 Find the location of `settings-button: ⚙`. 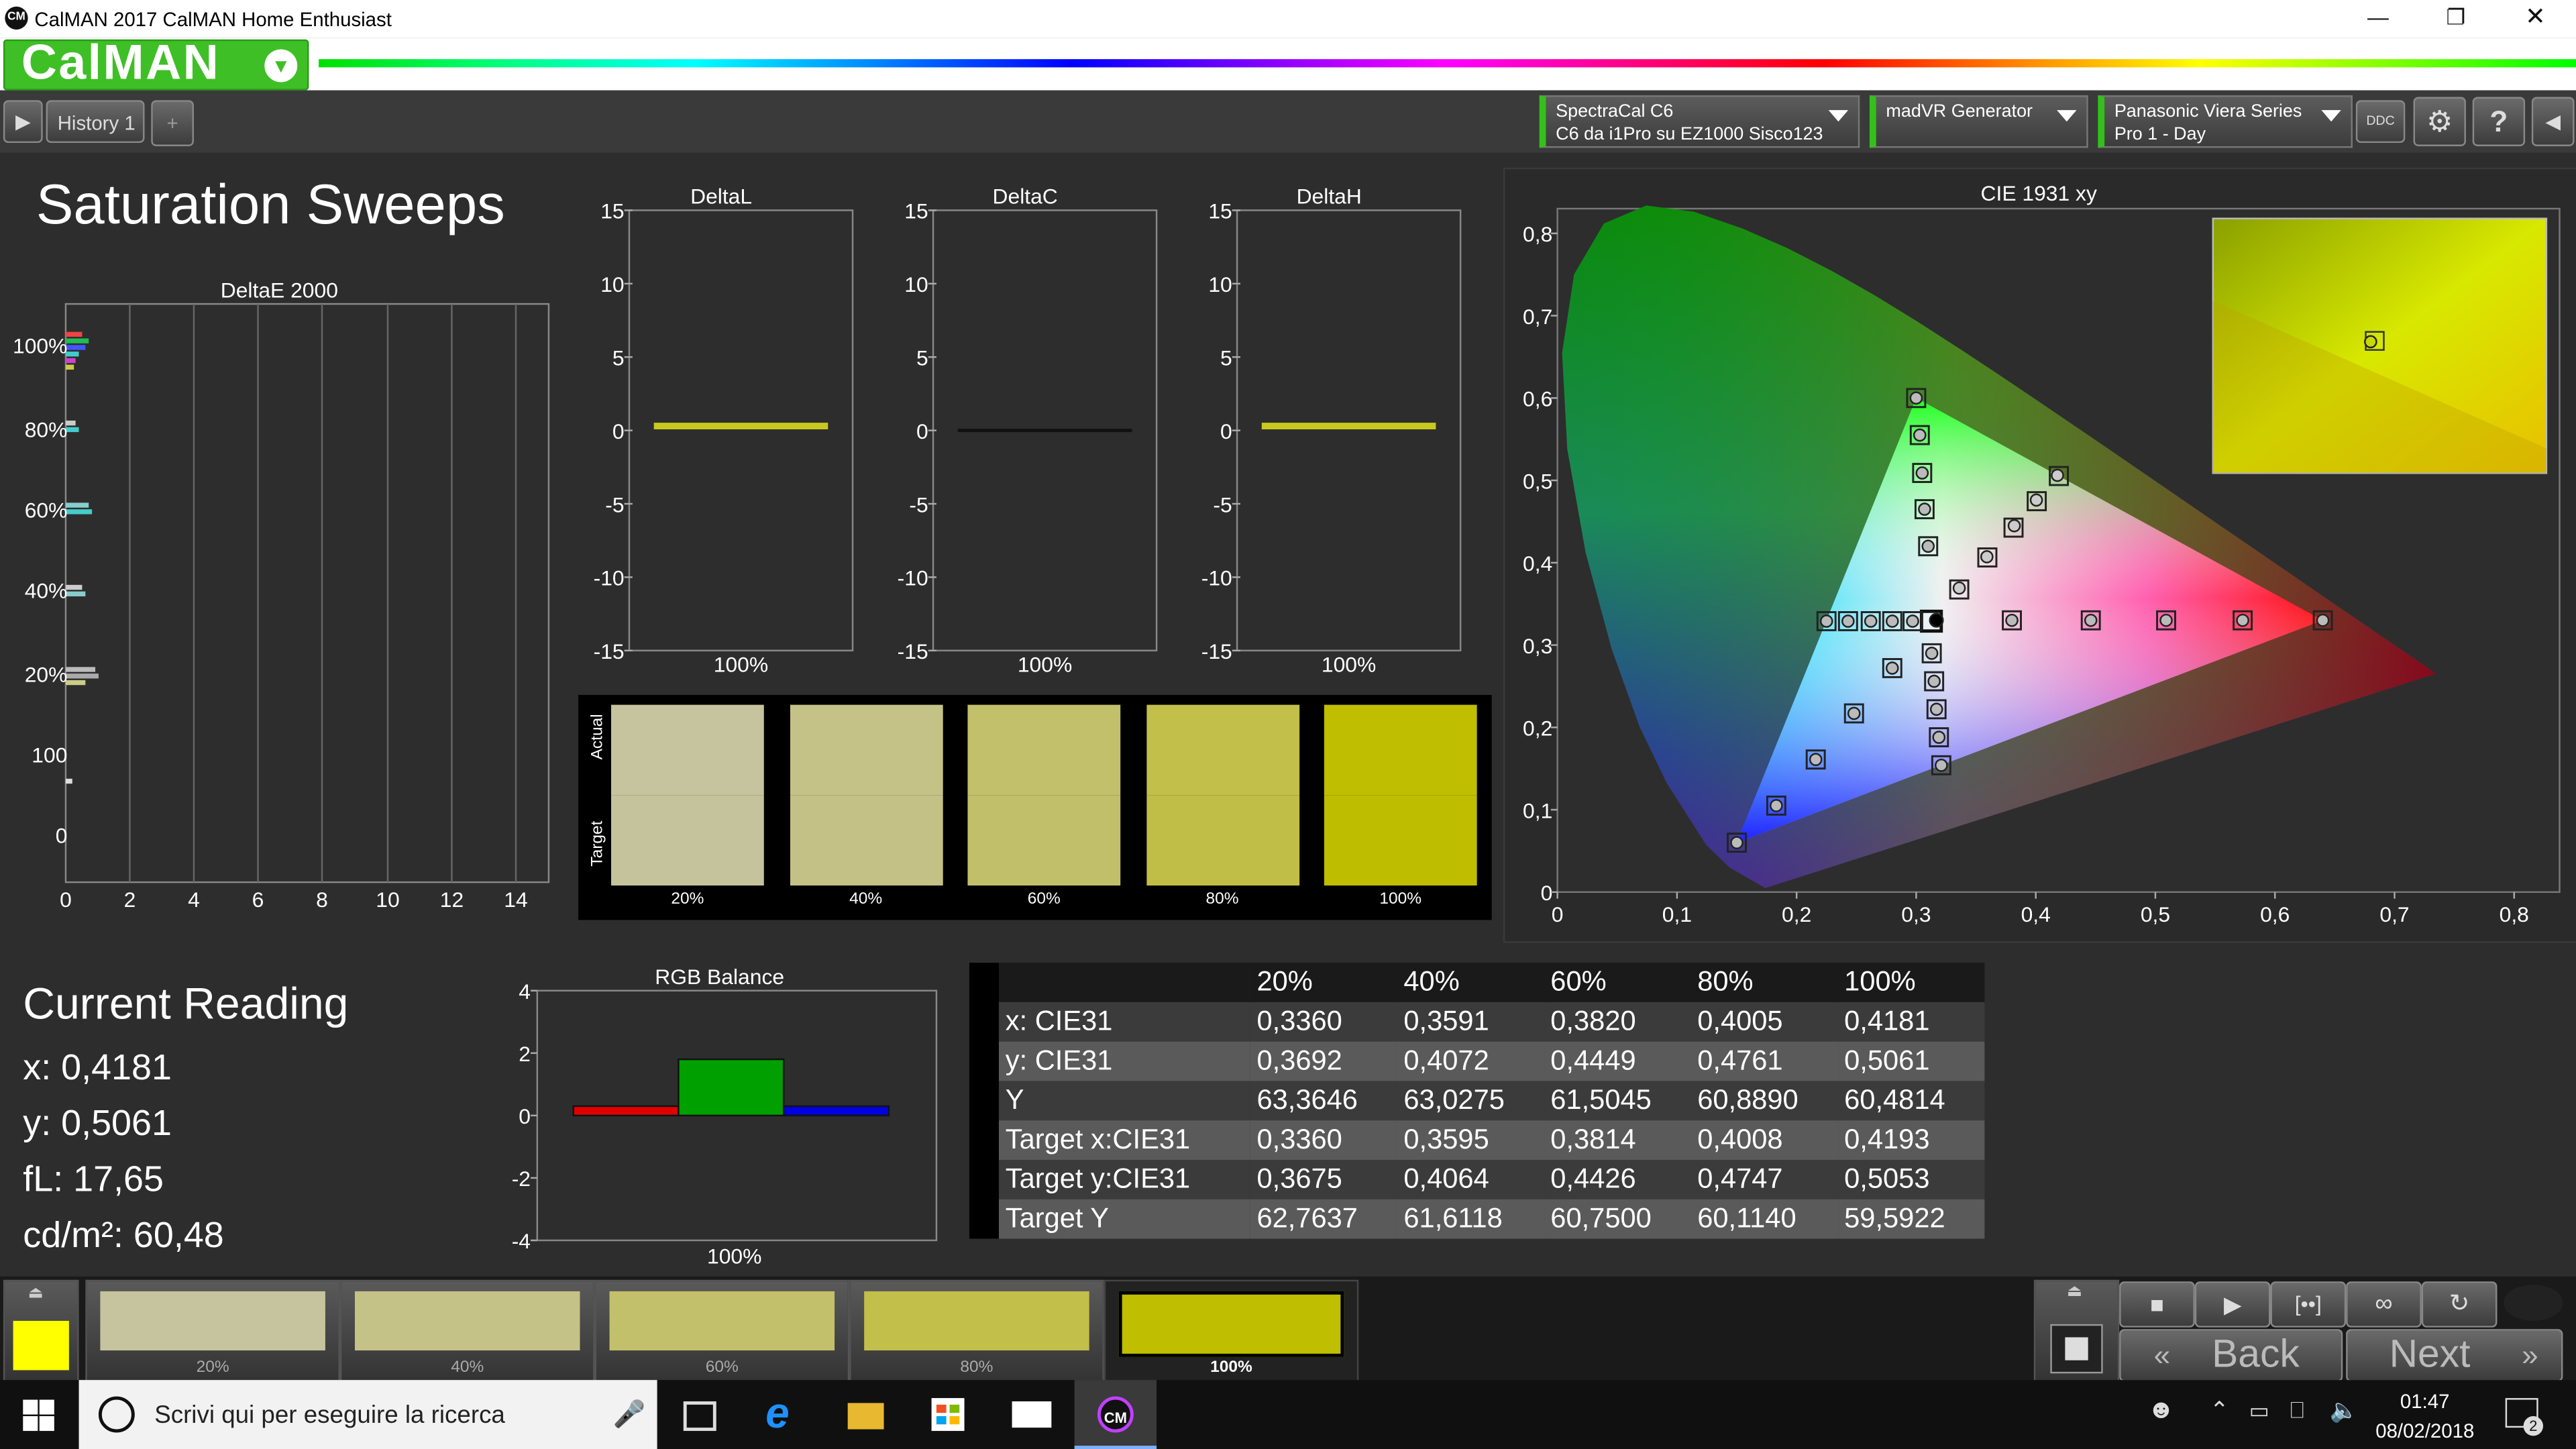

settings-button: ⚙ is located at coordinates (2439, 121).